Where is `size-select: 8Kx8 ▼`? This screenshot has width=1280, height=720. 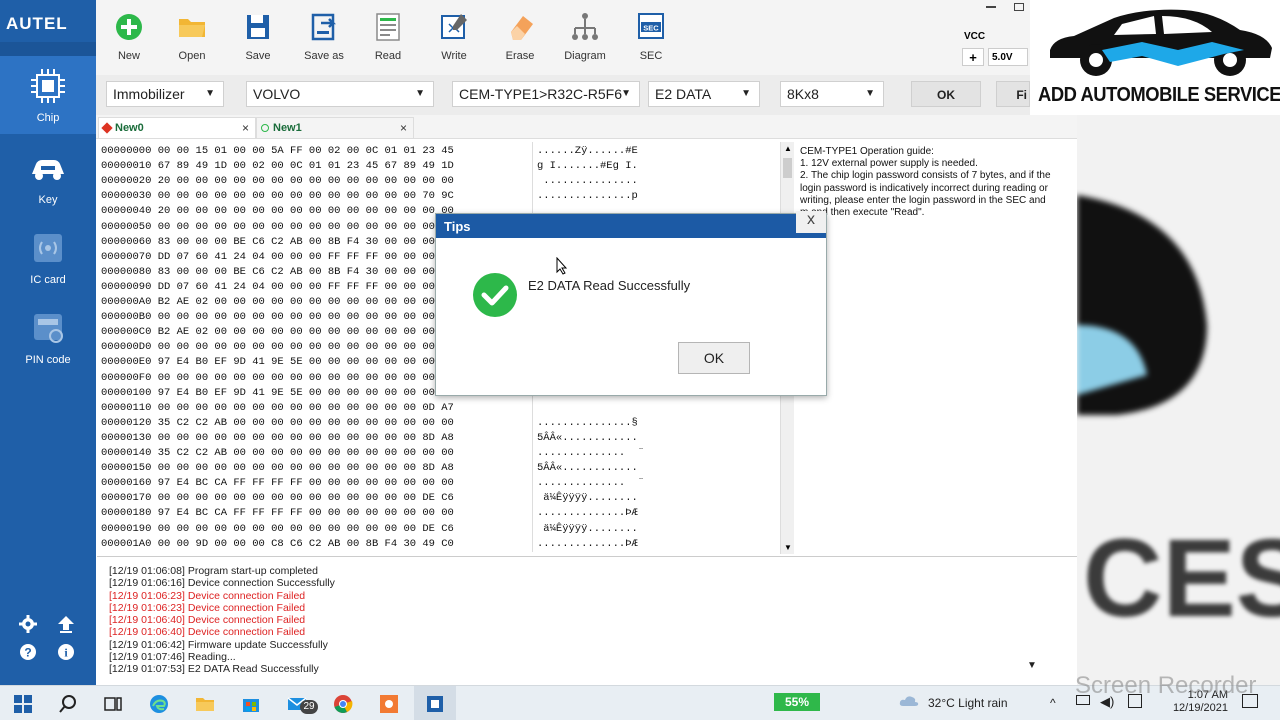 size-select: 8Kx8 ▼ is located at coordinates (832, 94).